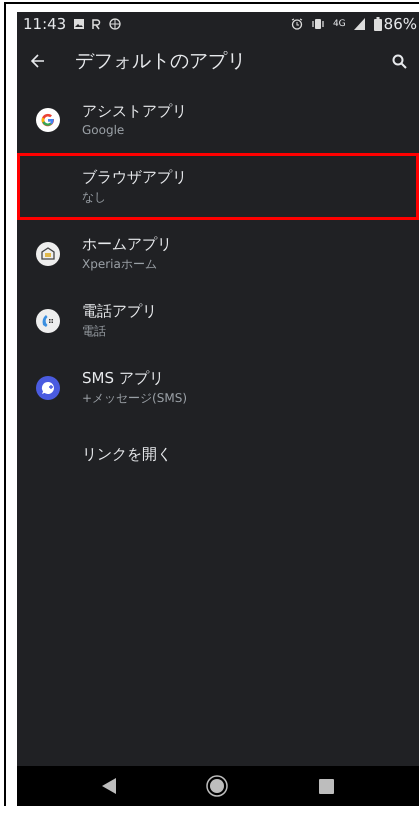  Describe the element at coordinates (399, 61) in the screenshot. I see `search-icon` at that location.